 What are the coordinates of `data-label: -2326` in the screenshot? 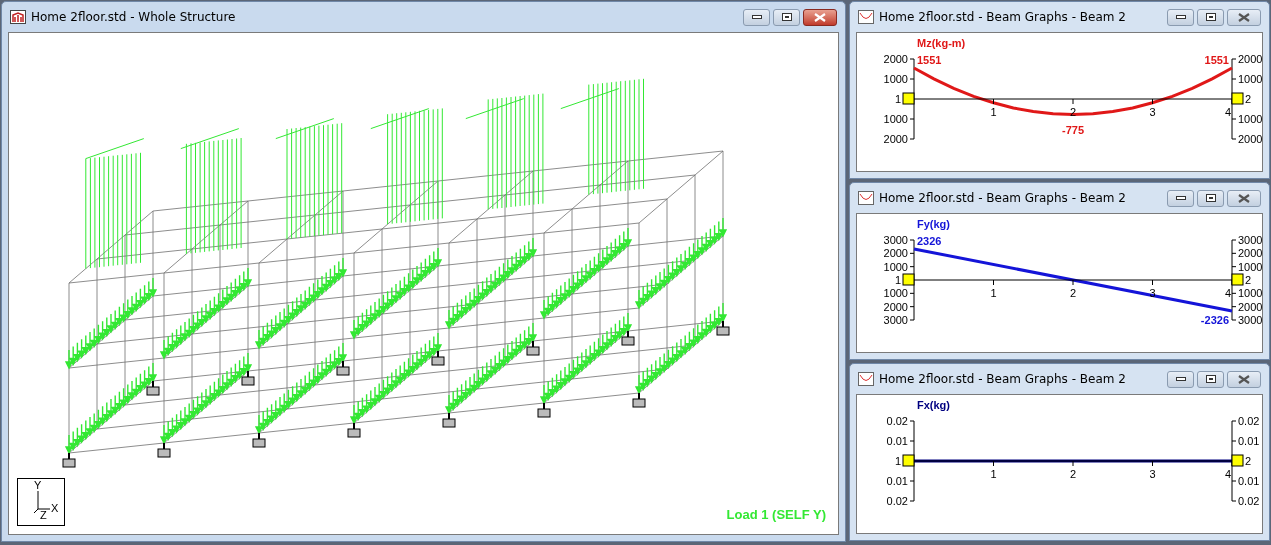 It's located at (1214, 320).